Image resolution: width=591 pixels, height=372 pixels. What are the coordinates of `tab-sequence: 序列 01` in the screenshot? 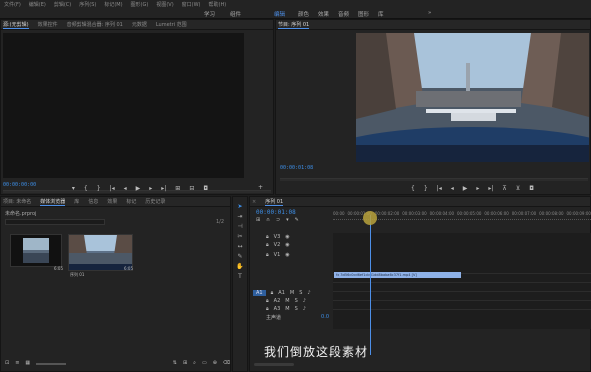 It's located at (274, 202).